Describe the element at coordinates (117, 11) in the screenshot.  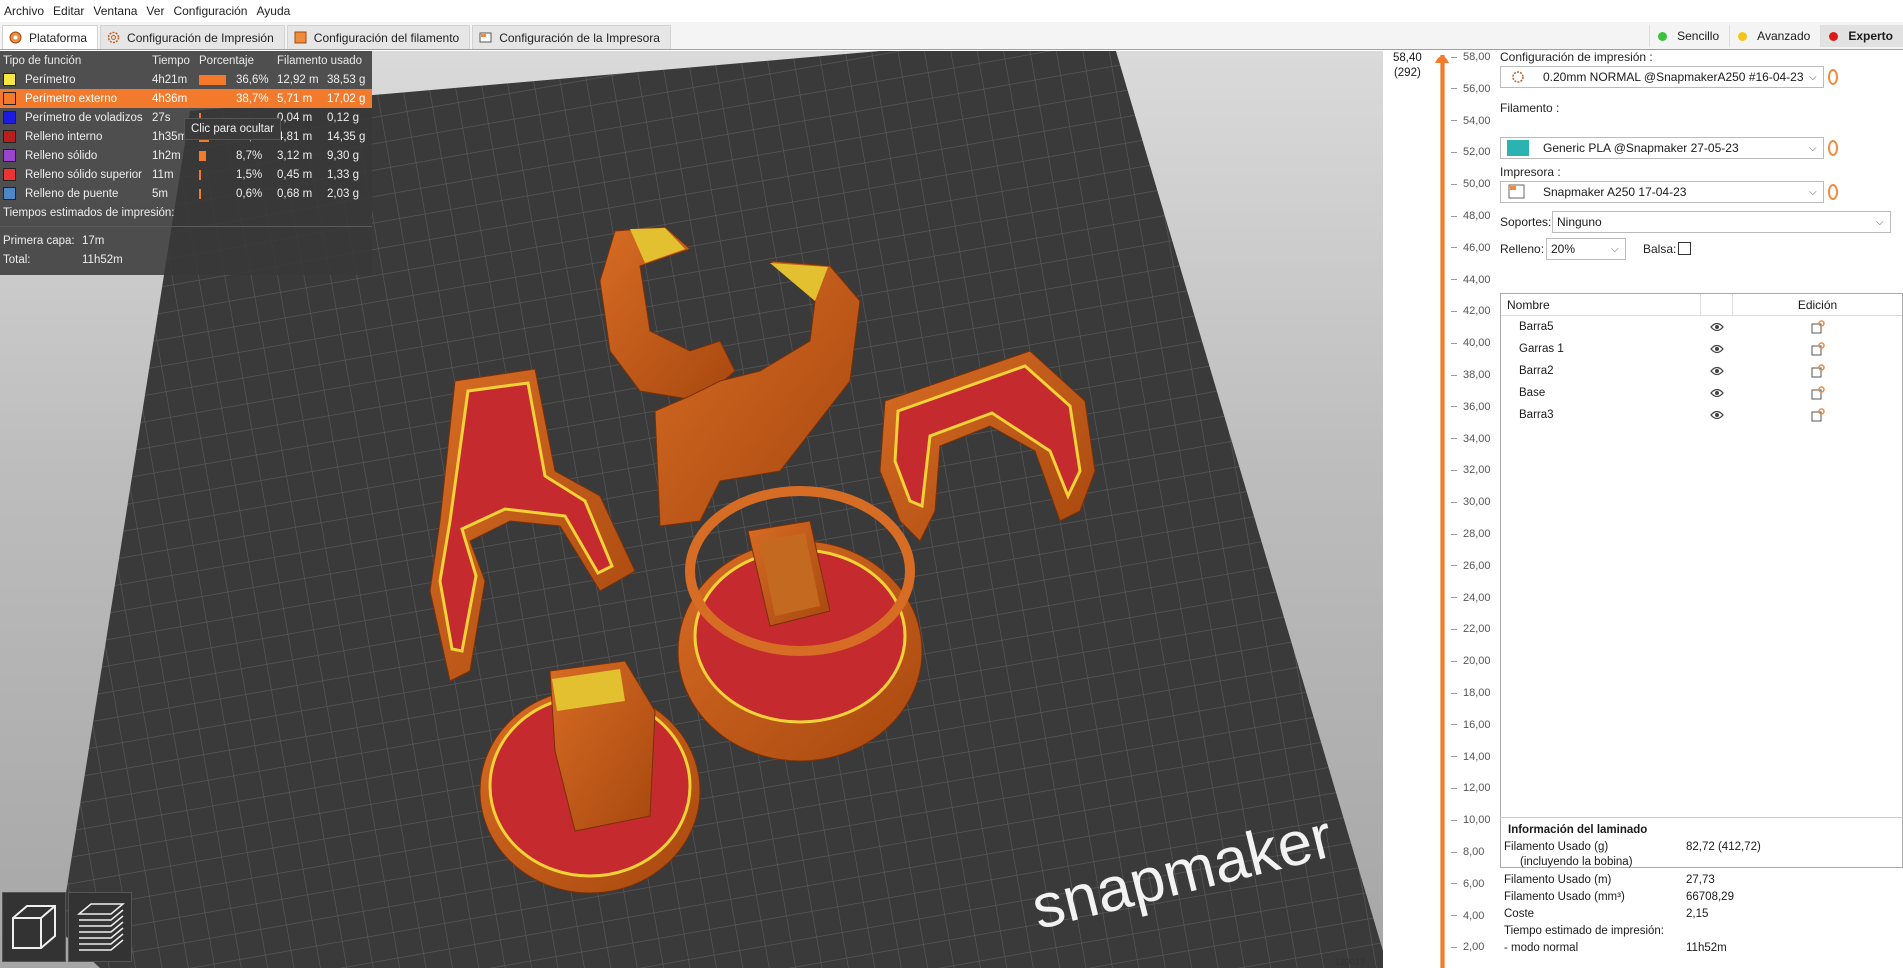
I see `menu-ventana: Ventana` at that location.